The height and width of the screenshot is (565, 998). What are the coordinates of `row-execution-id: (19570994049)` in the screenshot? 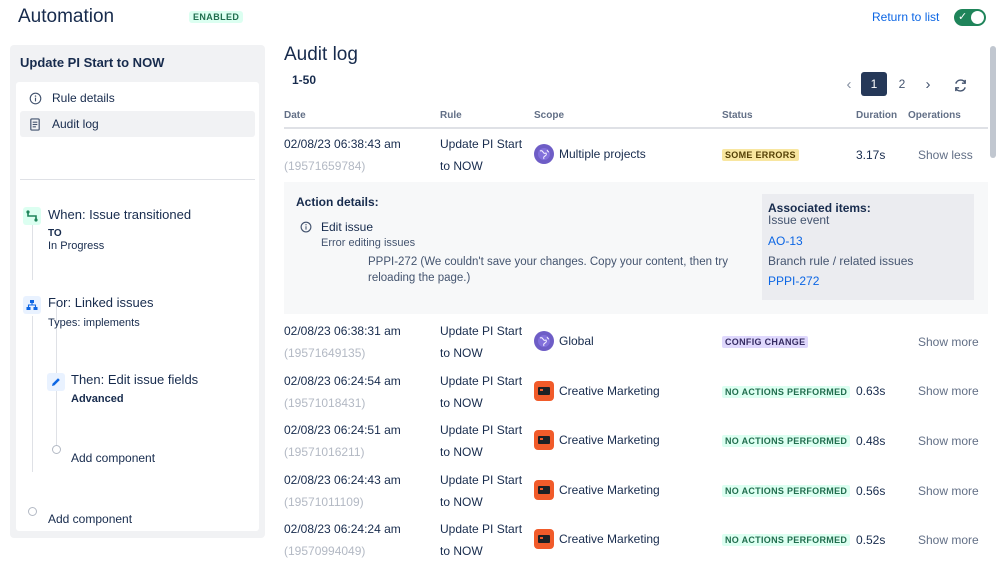 It's located at (325, 551).